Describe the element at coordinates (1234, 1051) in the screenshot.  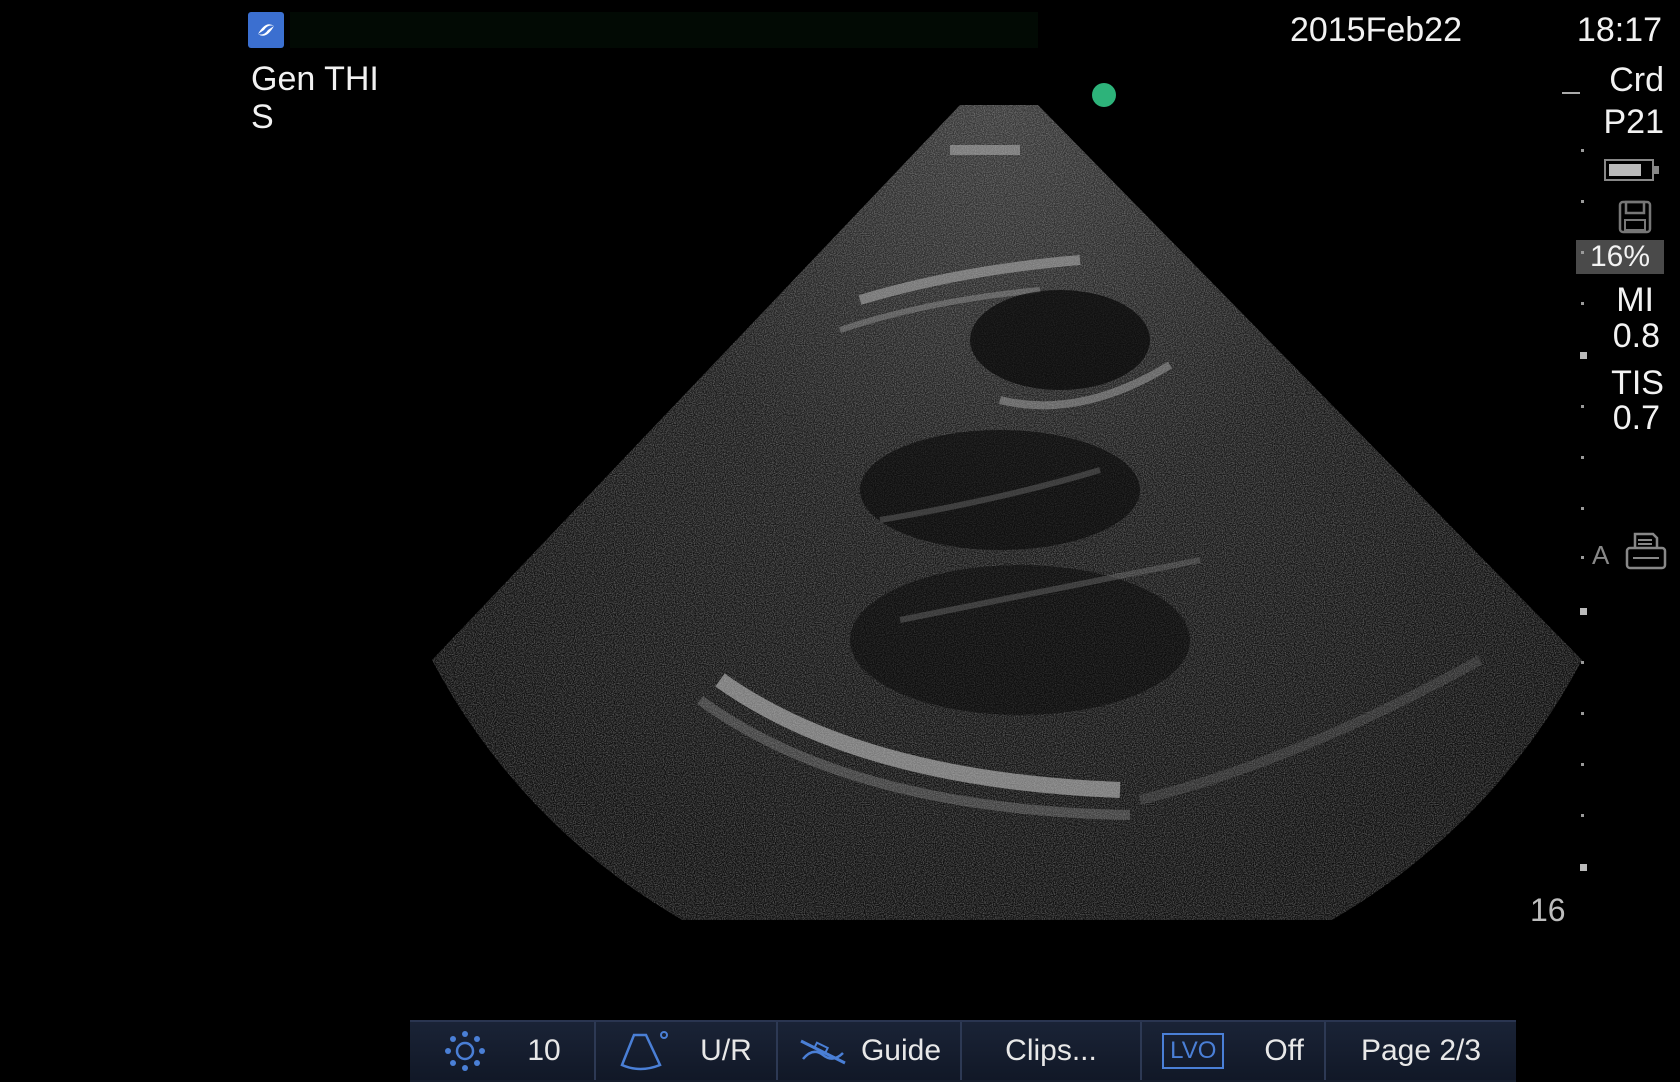
I see `lvo-control: LVO Off` at that location.